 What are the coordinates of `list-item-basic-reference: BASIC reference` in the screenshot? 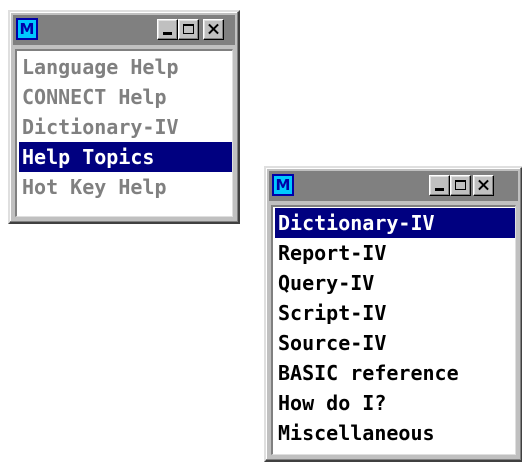 It's located at (395, 373).